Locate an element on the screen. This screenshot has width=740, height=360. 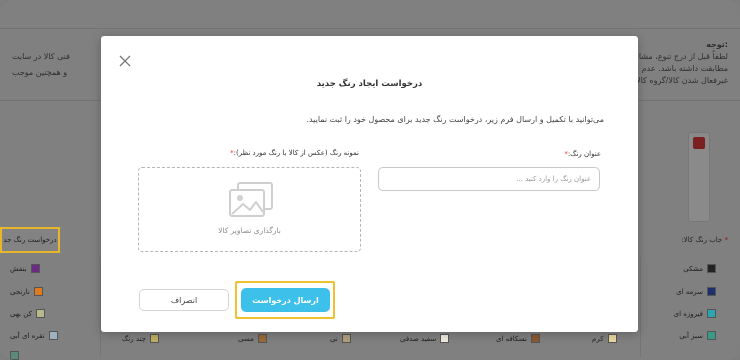
color-option: کرم is located at coordinates (604, 338).